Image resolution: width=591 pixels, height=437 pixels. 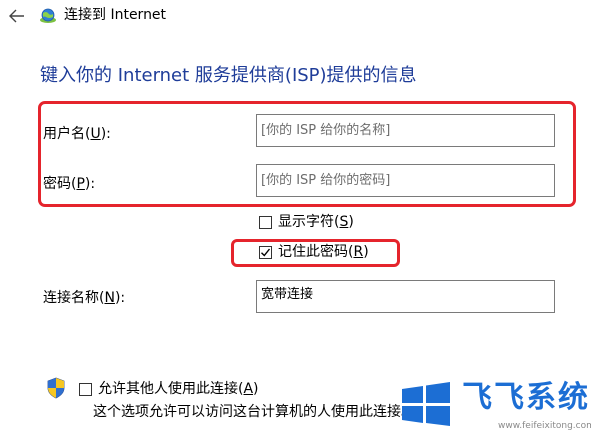 What do you see at coordinates (526, 397) in the screenshot?
I see `watermark-brand: 飞飞系统` at bounding box center [526, 397].